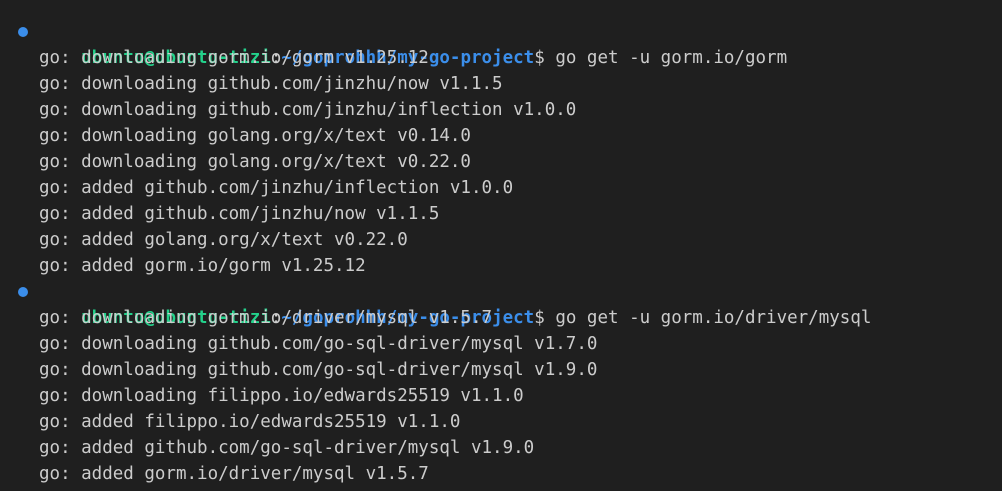  What do you see at coordinates (250, 422) in the screenshot?
I see `output-line: go: added filippo.io/edwards25519 v1.1.0` at bounding box center [250, 422].